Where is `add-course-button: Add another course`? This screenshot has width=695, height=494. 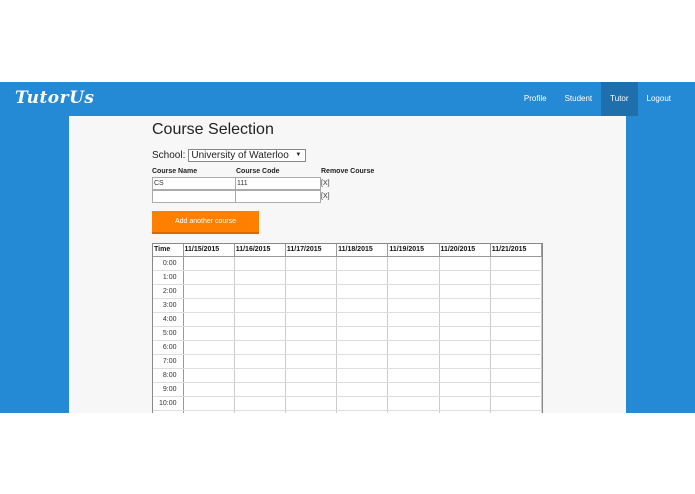 add-course-button: Add another course is located at coordinates (205, 222).